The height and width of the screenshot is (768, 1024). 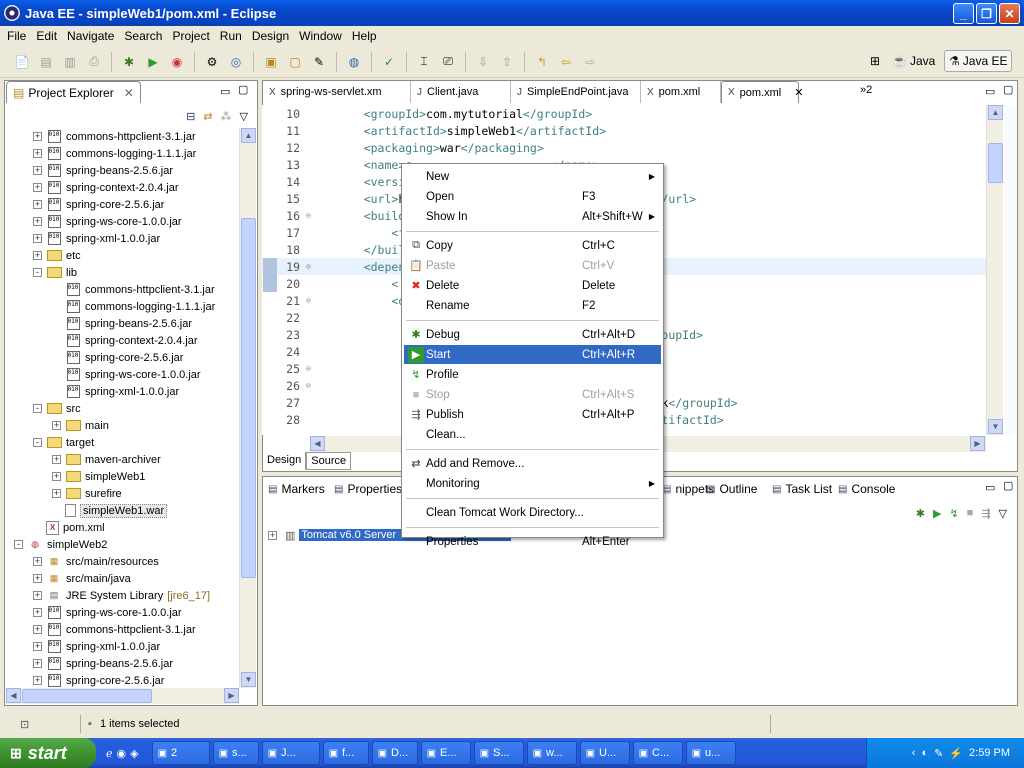 I want to click on tree-item: +010 commons-httpclient-3.1.jar, so click(x=122, y=629).